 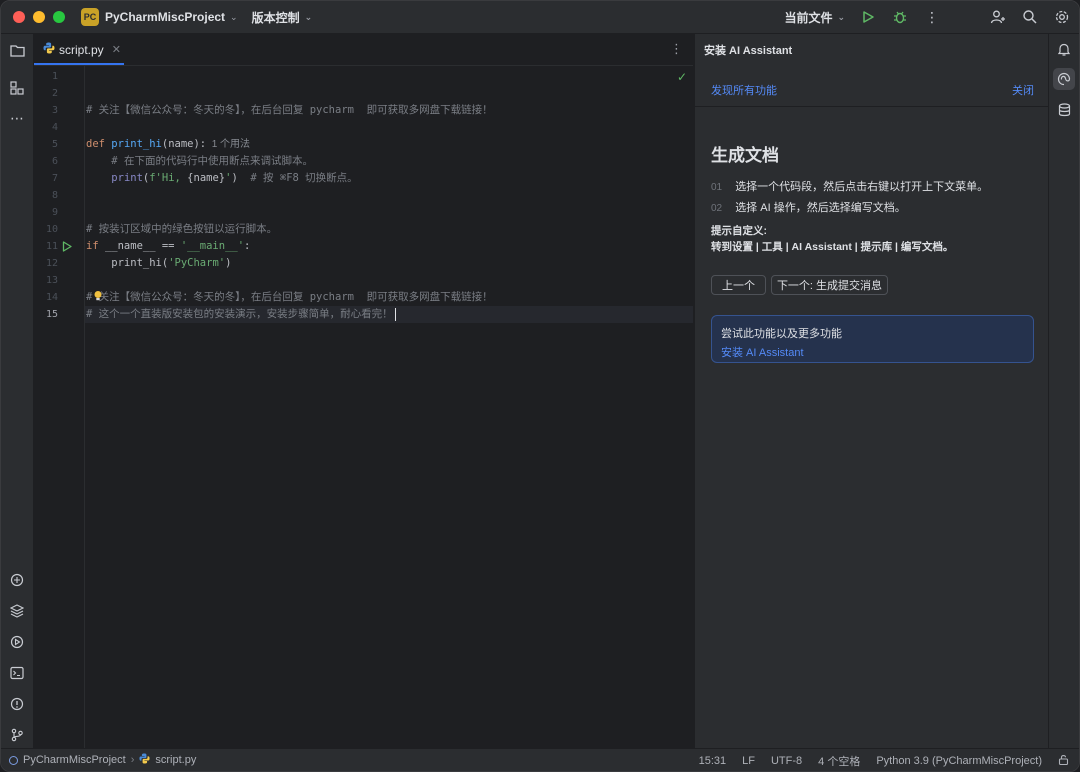 What do you see at coordinates (868, 17) in the screenshot?
I see `run-icon` at bounding box center [868, 17].